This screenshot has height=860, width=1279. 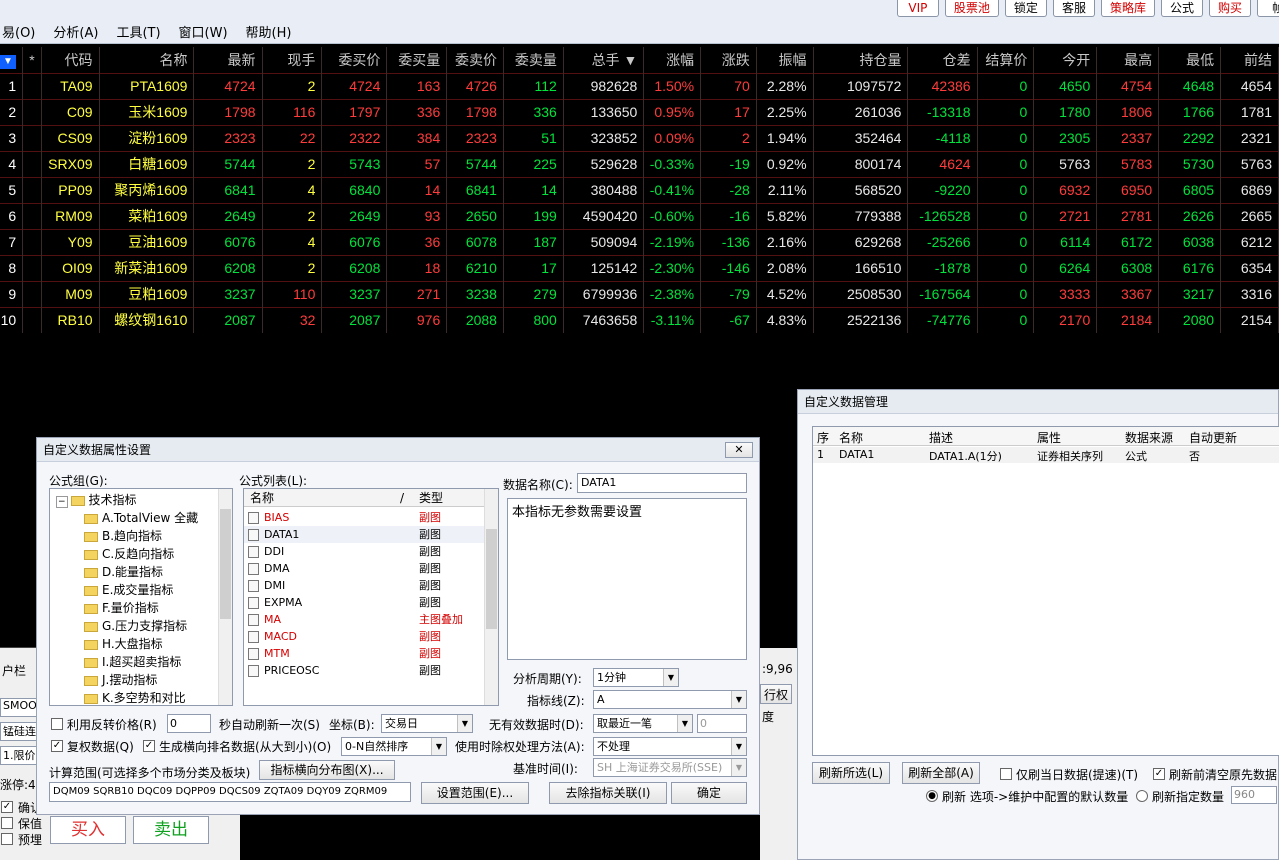 What do you see at coordinates (364, 653) in the screenshot?
I see `formula-item: MTM 副图` at bounding box center [364, 653].